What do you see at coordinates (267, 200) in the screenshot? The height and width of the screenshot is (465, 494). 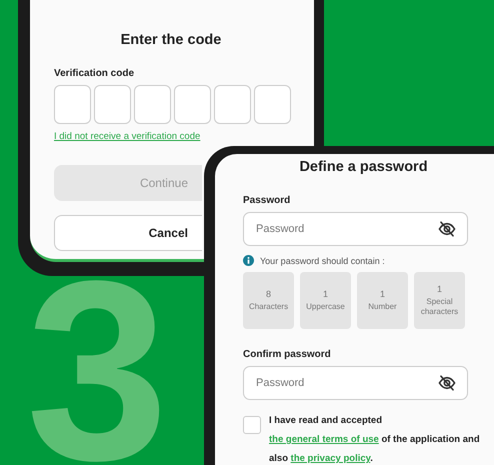 I see `field-label: Password` at bounding box center [267, 200].